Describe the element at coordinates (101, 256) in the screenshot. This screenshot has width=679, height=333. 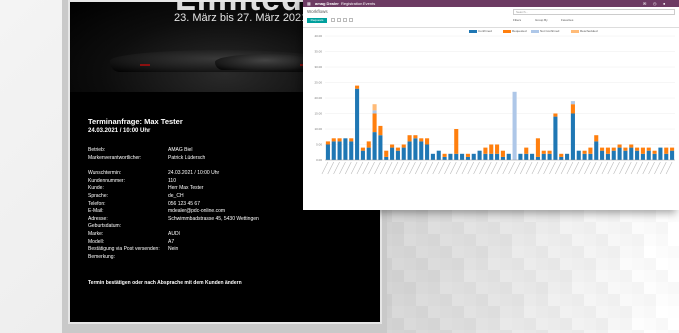
I see `detail-label: Bemerkung:` at that location.